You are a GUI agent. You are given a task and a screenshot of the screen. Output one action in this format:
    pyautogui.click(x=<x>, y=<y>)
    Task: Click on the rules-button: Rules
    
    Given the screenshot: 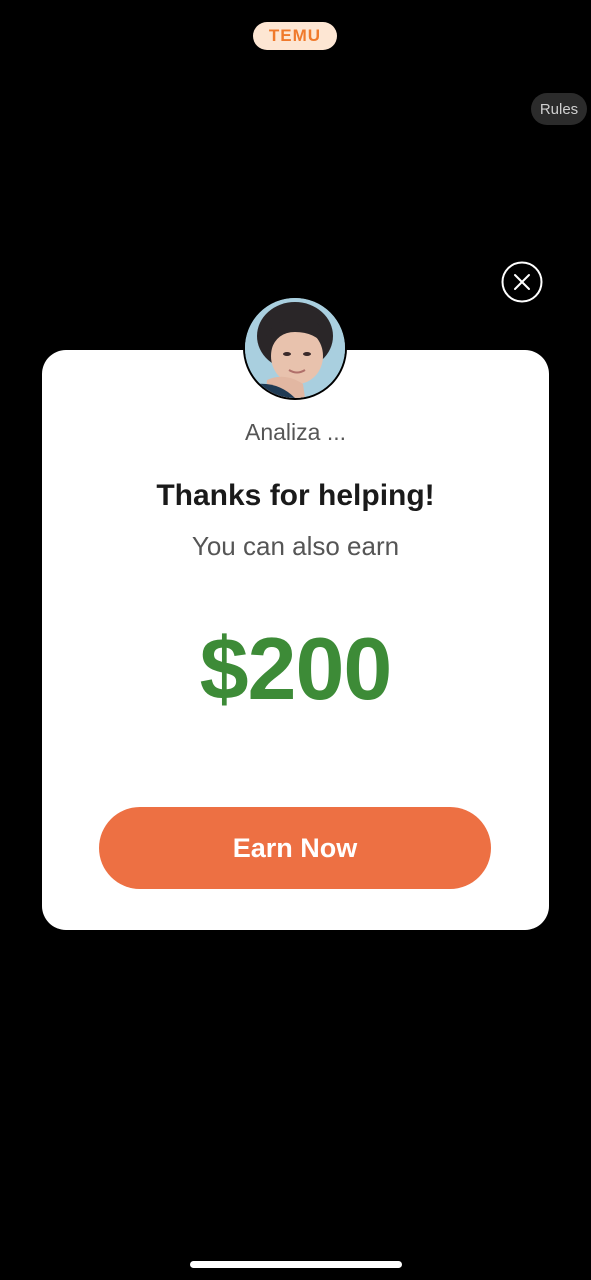 What is the action you would take?
    pyautogui.click(x=559, y=109)
    